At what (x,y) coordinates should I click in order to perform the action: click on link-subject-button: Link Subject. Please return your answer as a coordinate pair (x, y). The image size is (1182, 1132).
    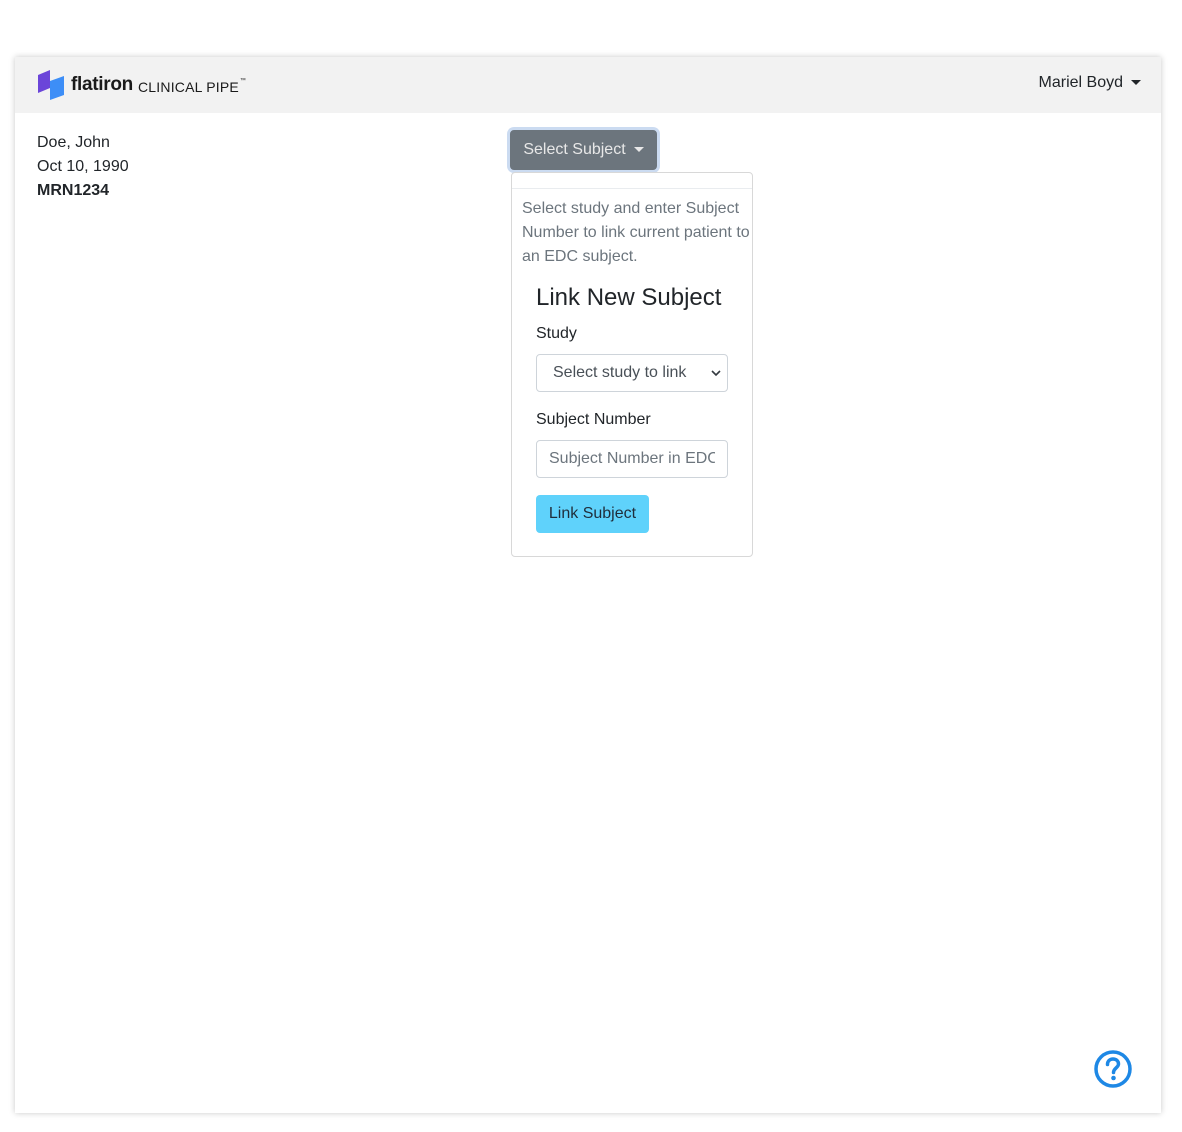
    Looking at the image, I should click on (592, 514).